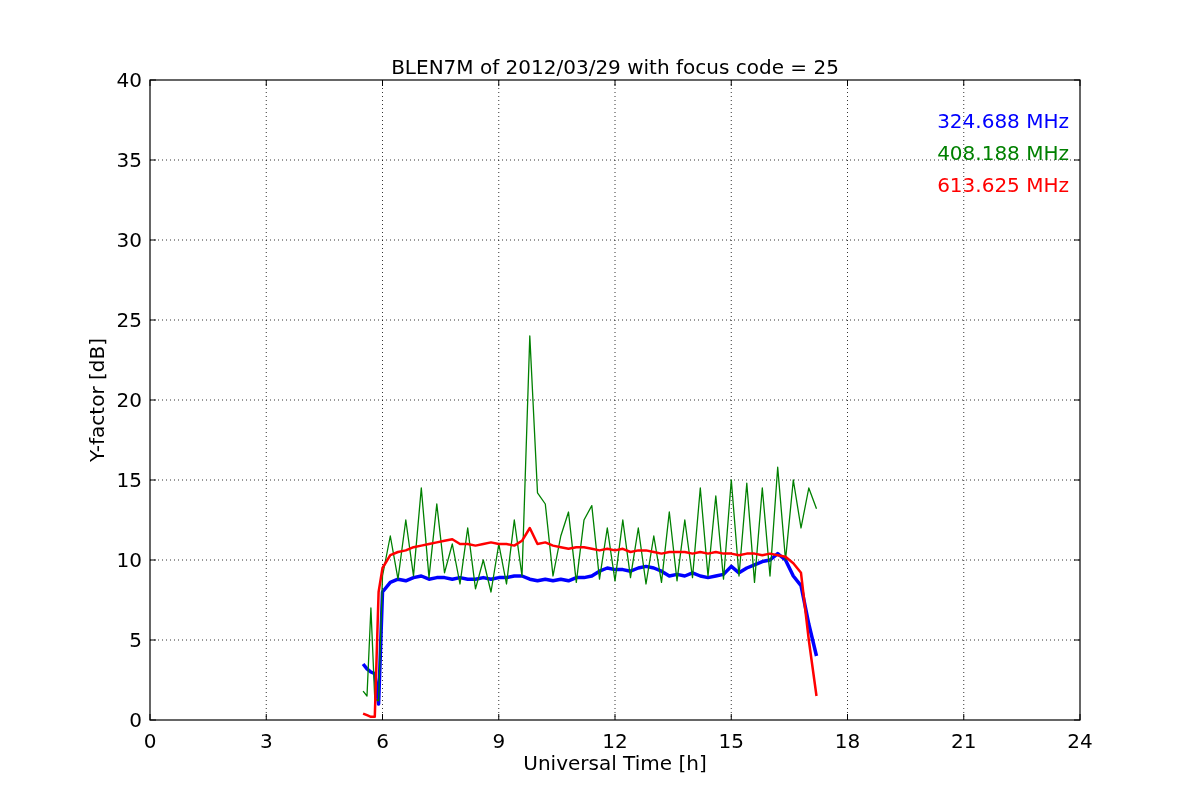  I want to click on y-tick-label: 15, so click(129, 480).